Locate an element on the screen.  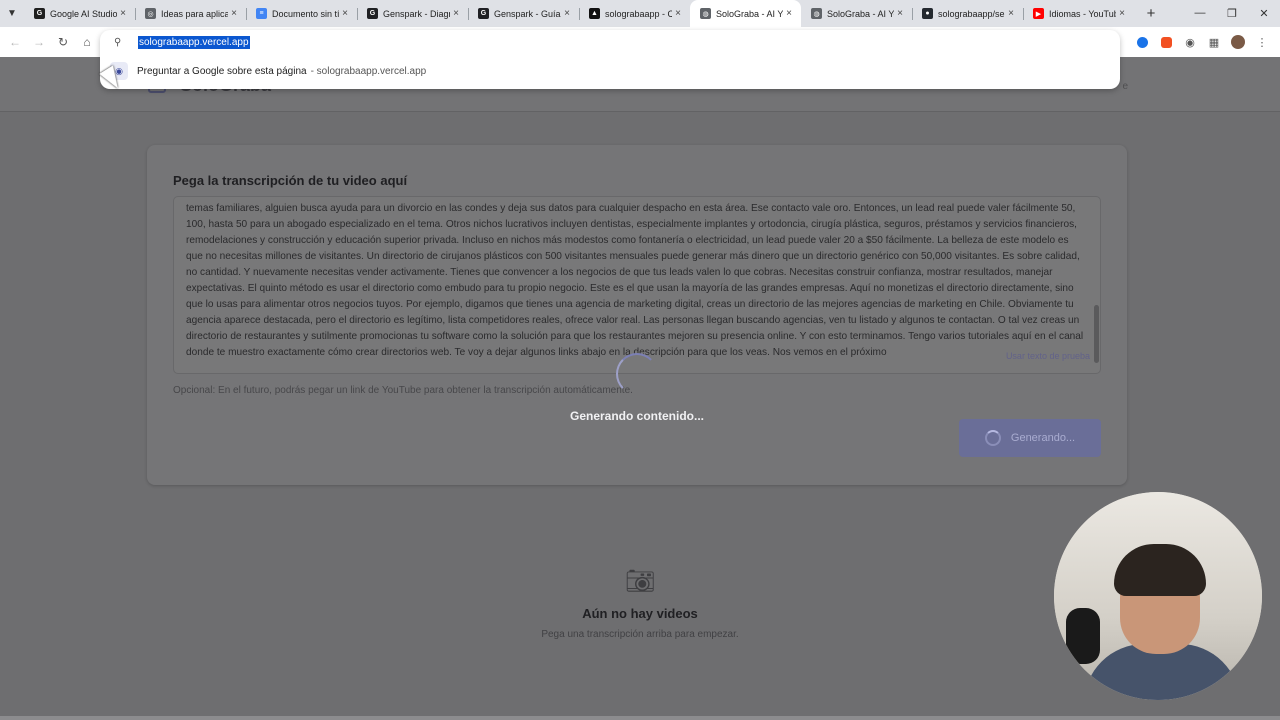
tab-title: Genspark - Guía p is located at coordinates (527, 13).